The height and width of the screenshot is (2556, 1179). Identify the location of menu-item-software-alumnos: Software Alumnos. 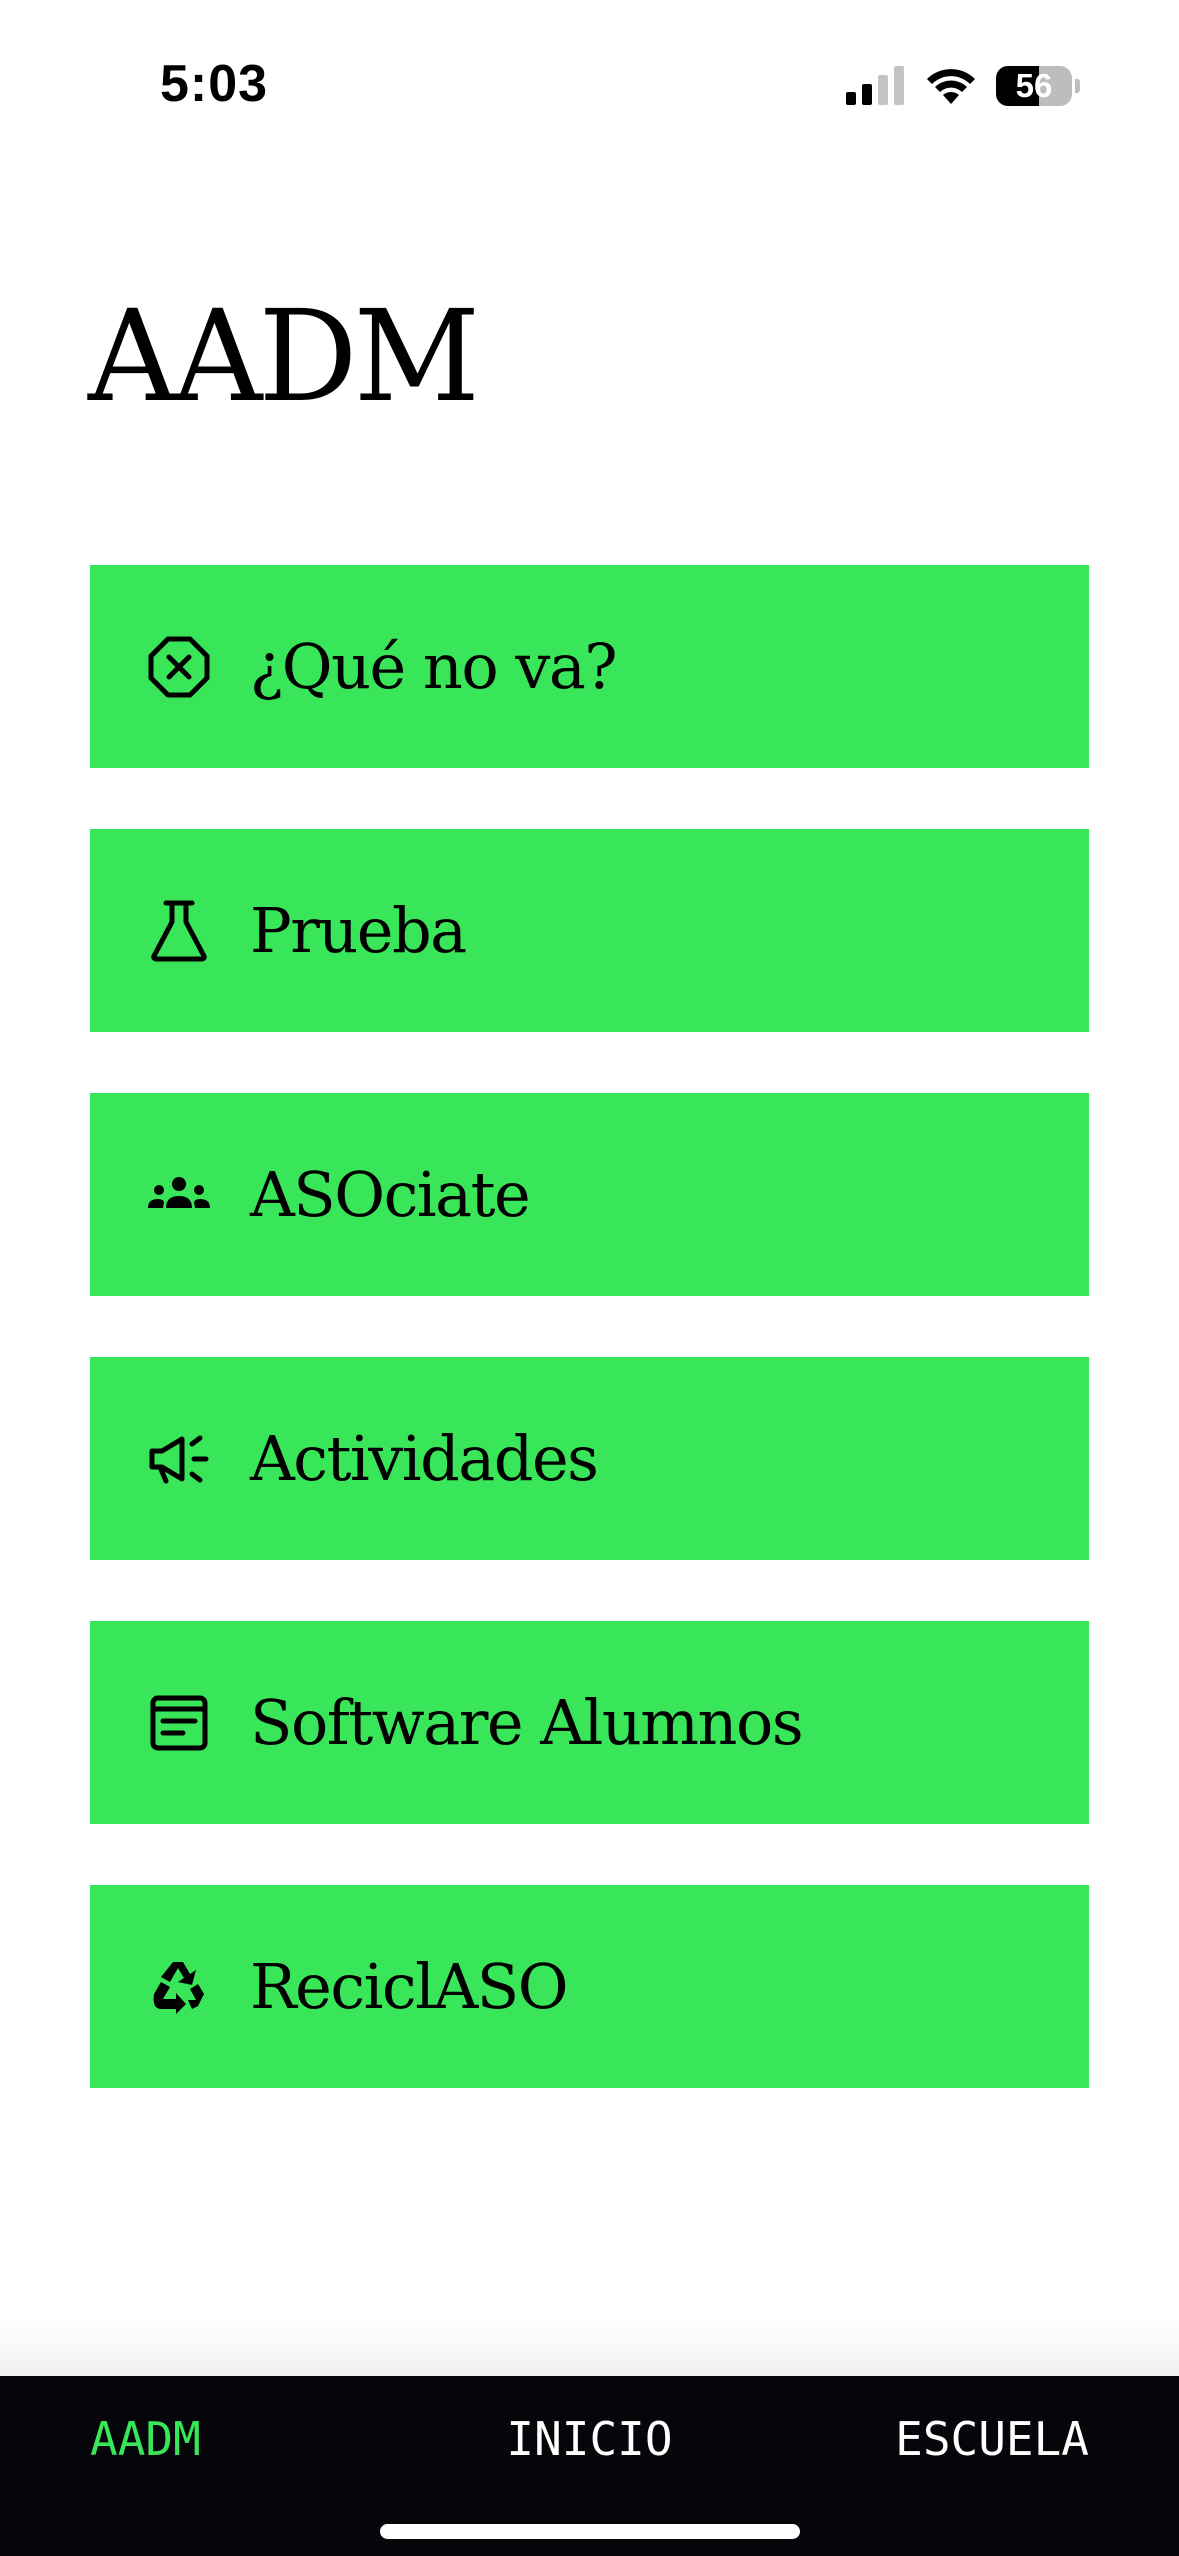
(589, 1722).